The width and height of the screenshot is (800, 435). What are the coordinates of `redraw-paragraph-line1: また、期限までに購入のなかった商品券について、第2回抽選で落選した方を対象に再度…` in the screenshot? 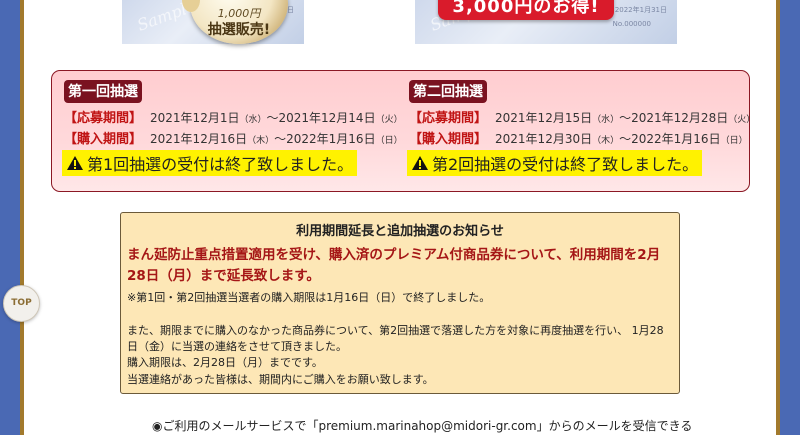 It's located at (395, 330).